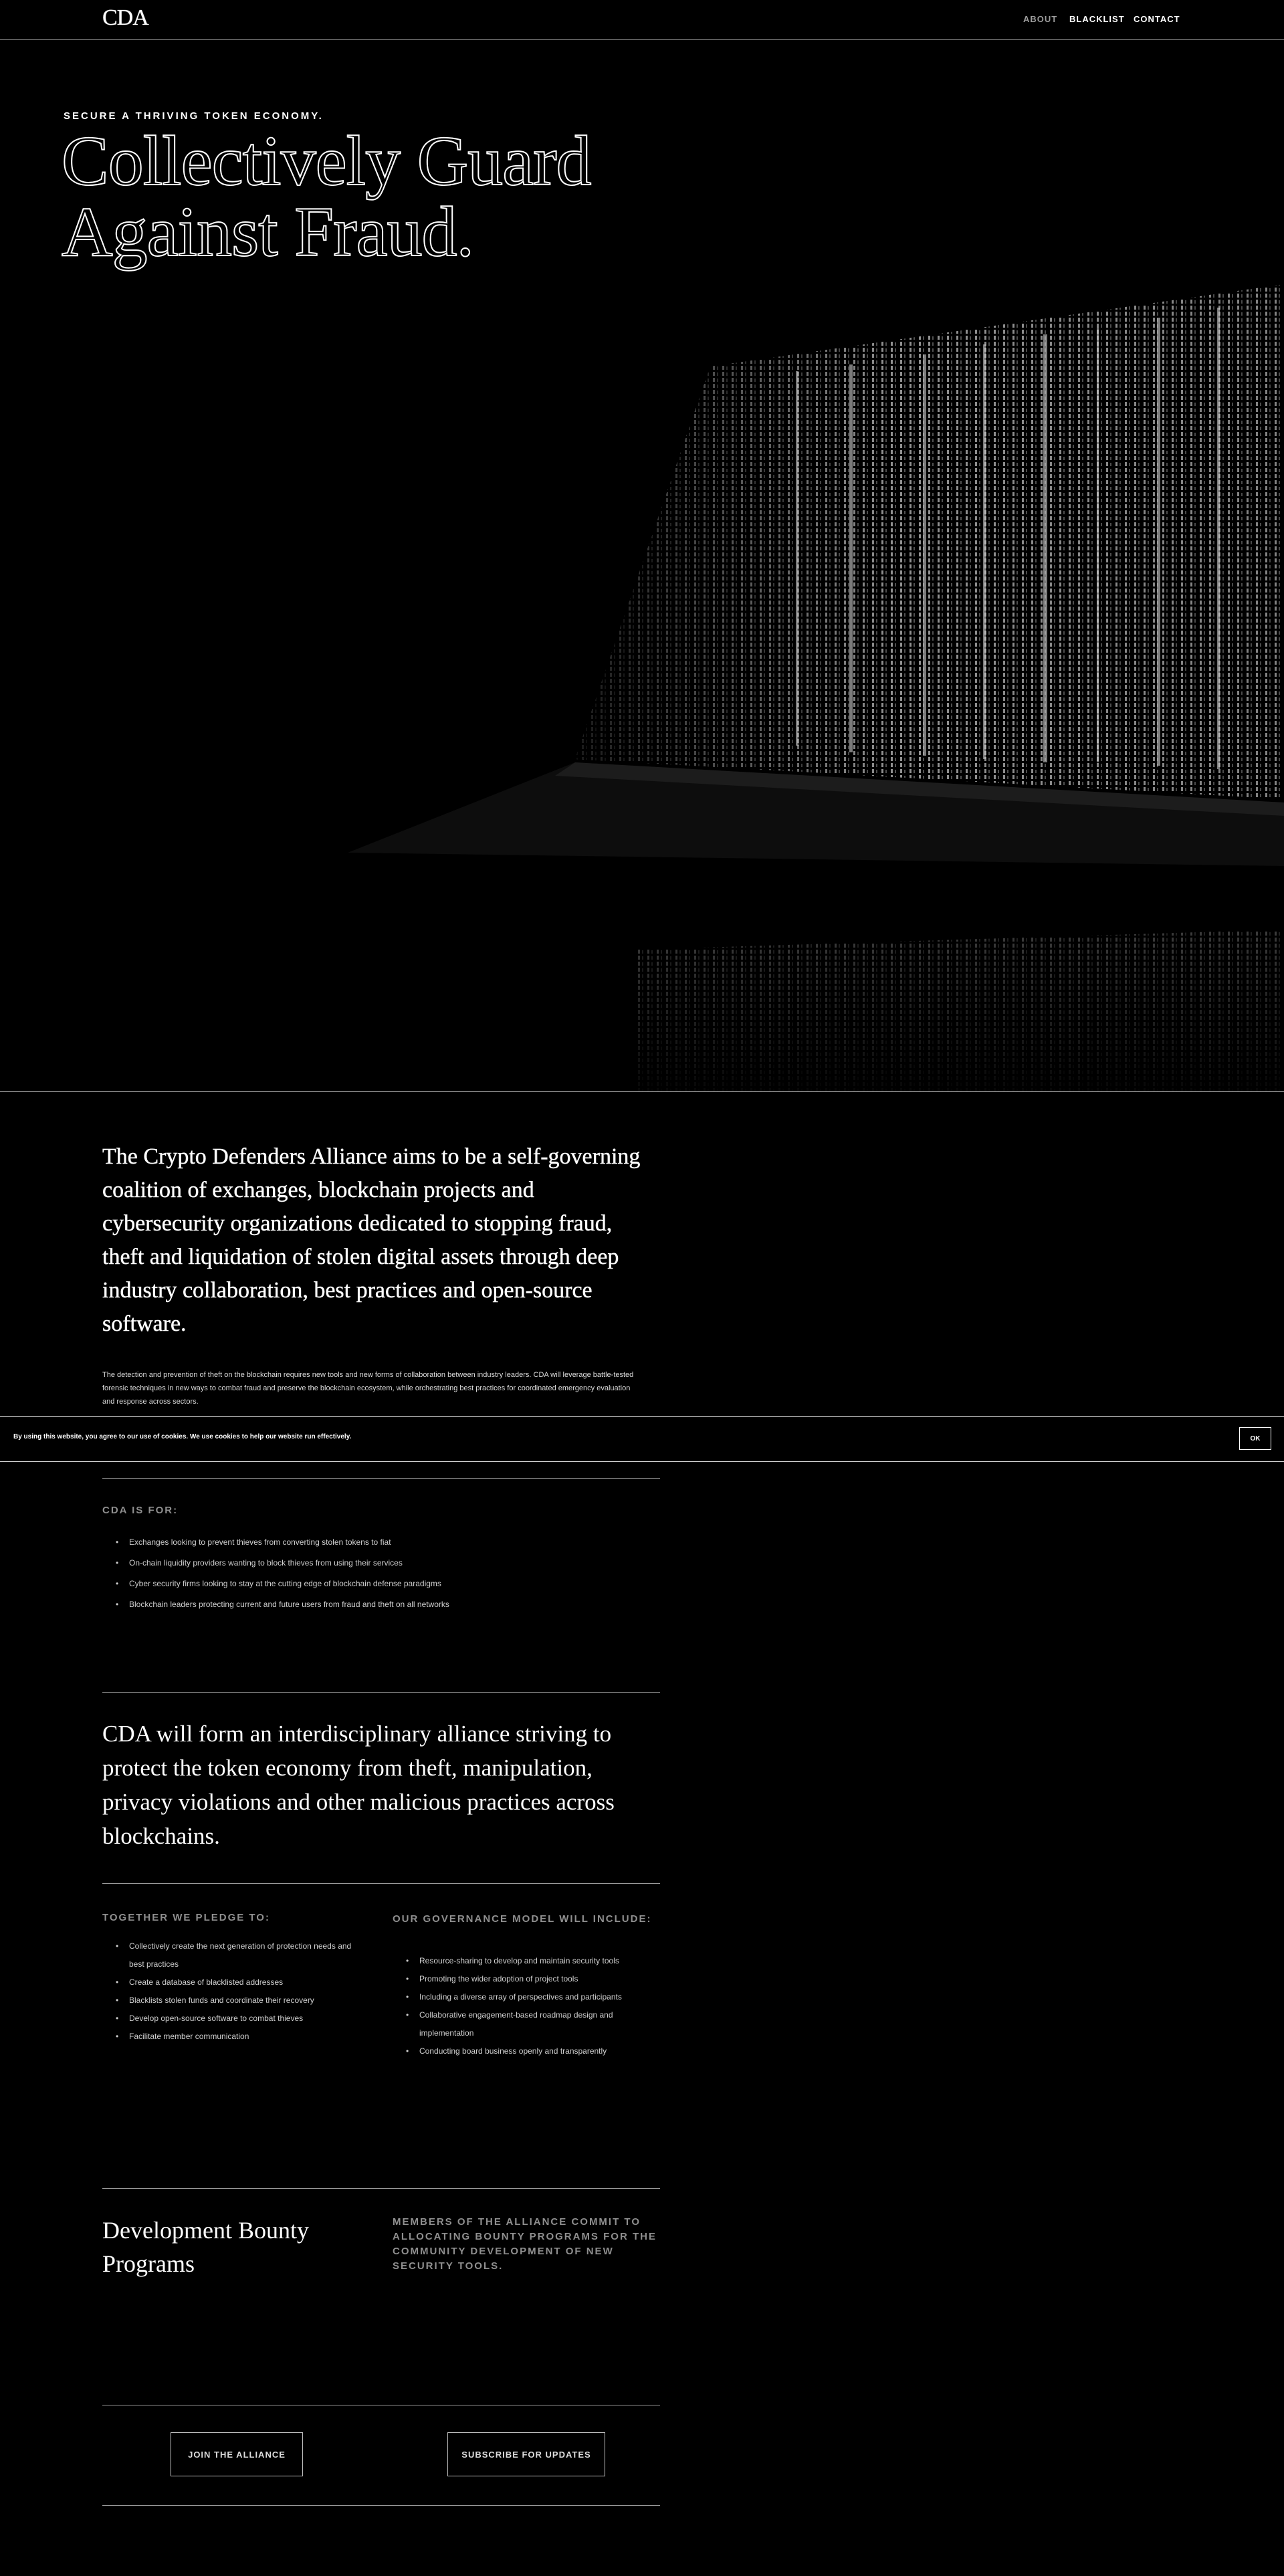 This screenshot has height=2576, width=1284. I want to click on cookie-ok-button: OK, so click(1255, 1439).